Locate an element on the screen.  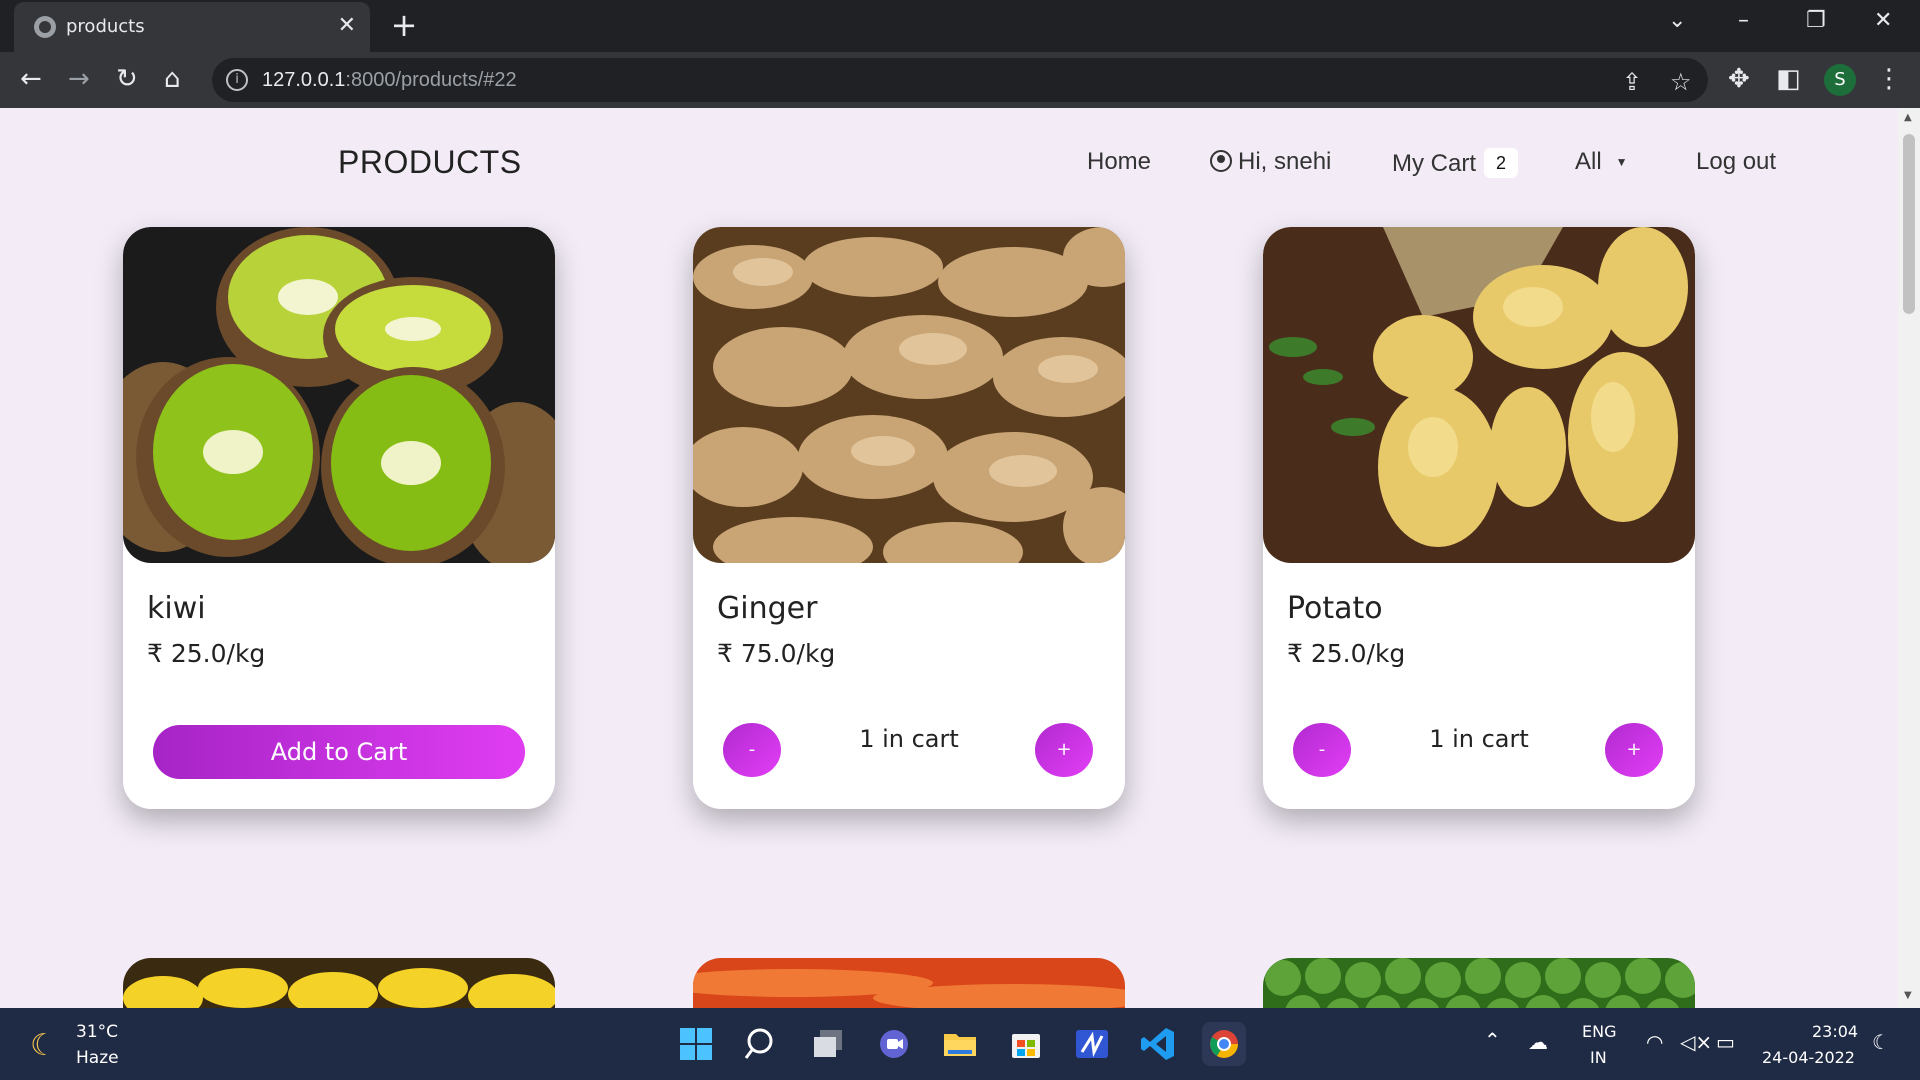
user-icon is located at coordinates (1221, 161).